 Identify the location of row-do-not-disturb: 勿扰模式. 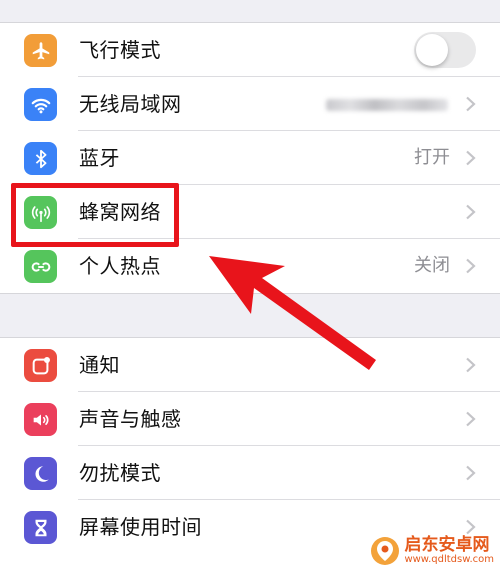
(250, 473).